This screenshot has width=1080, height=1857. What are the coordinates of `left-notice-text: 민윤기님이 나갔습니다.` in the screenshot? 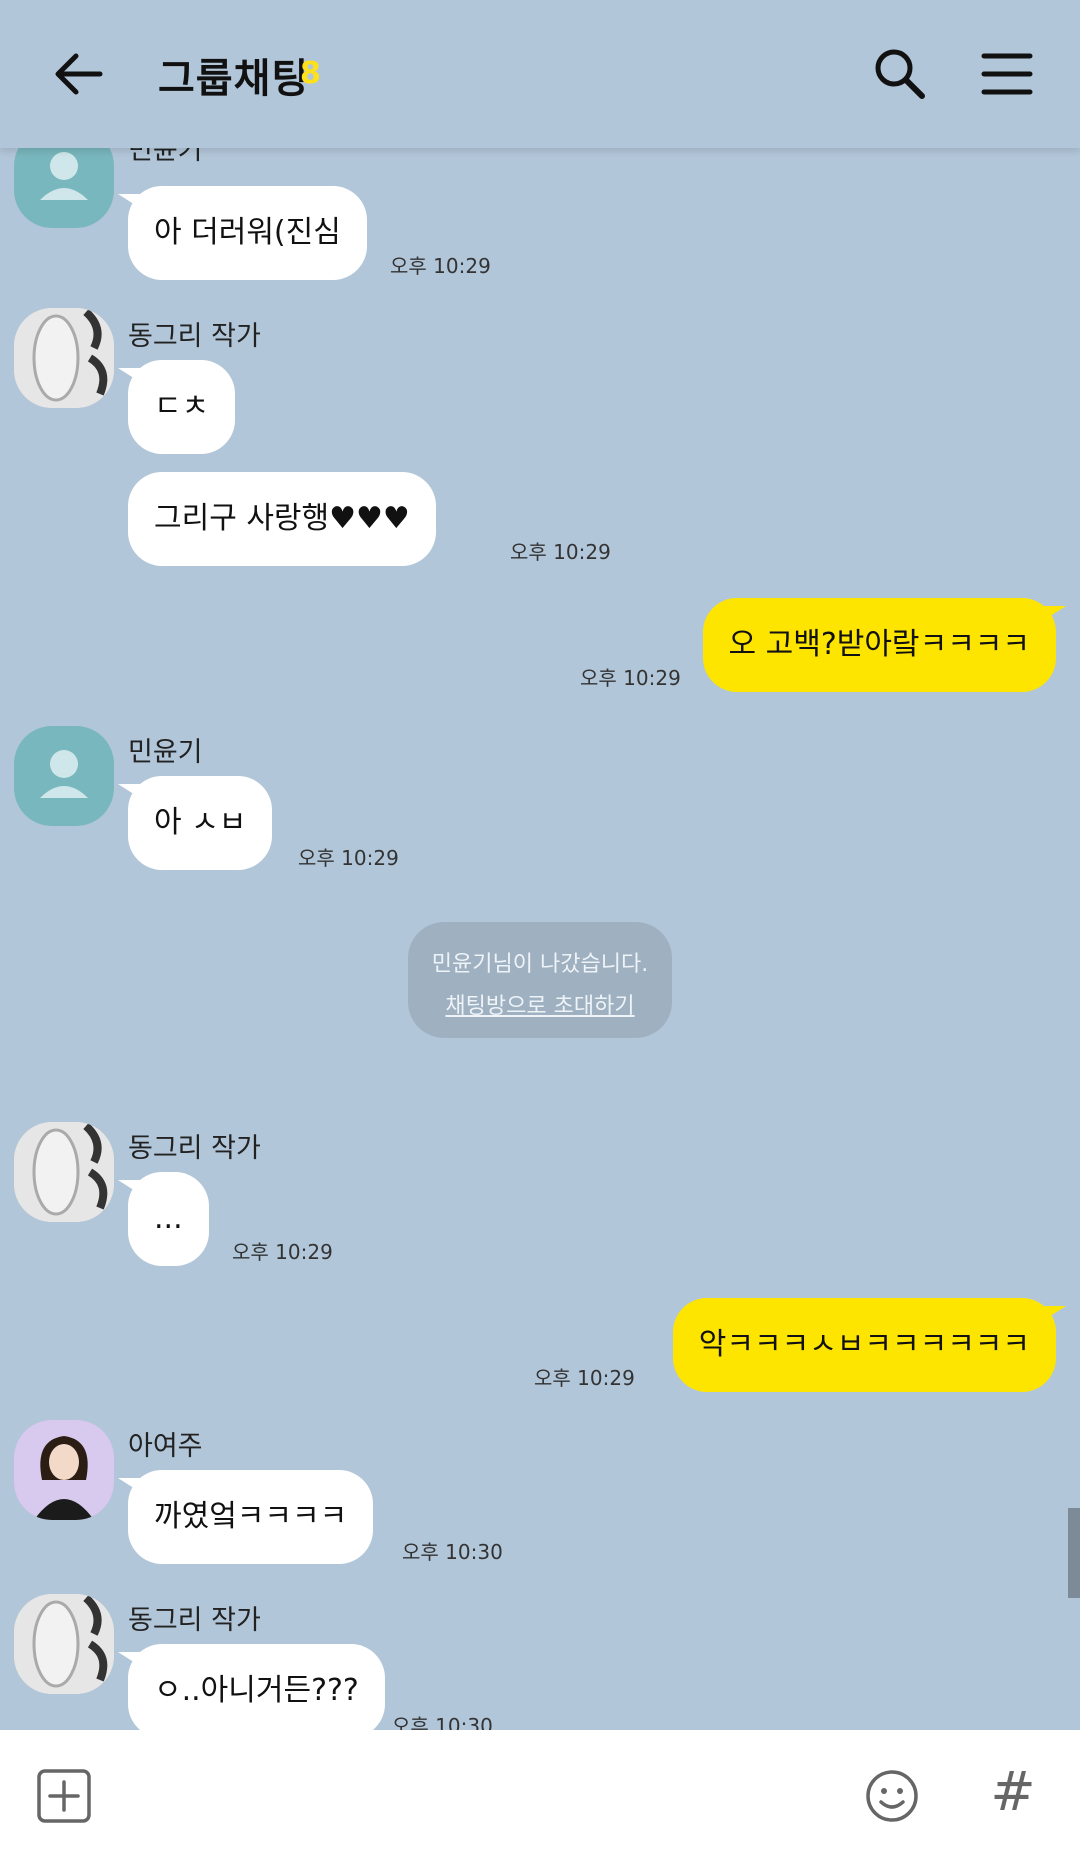 It's located at (540, 964).